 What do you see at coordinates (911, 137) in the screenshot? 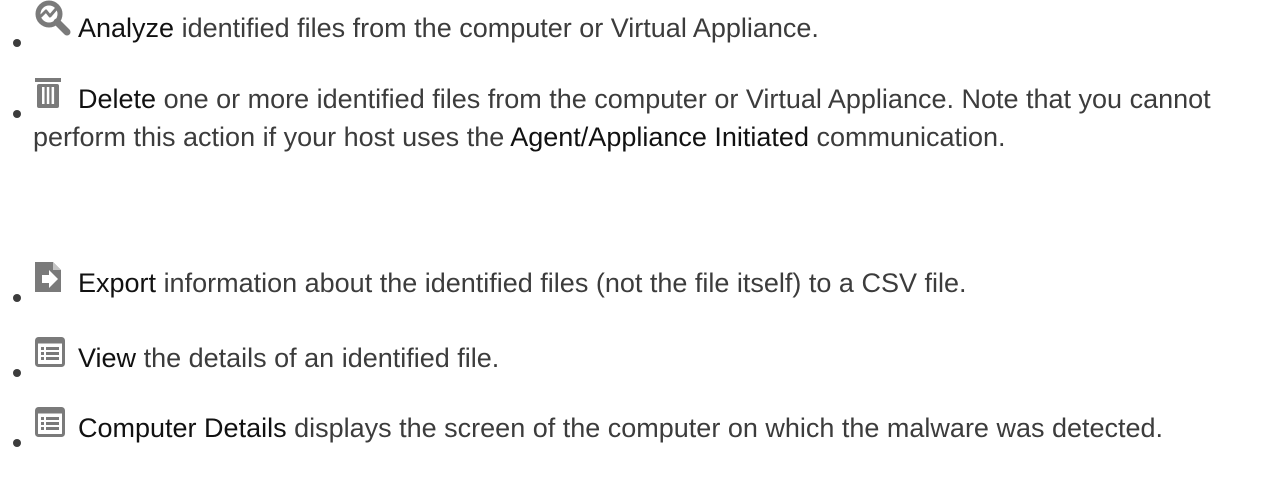
I see `item-description-end: communication.` at bounding box center [911, 137].